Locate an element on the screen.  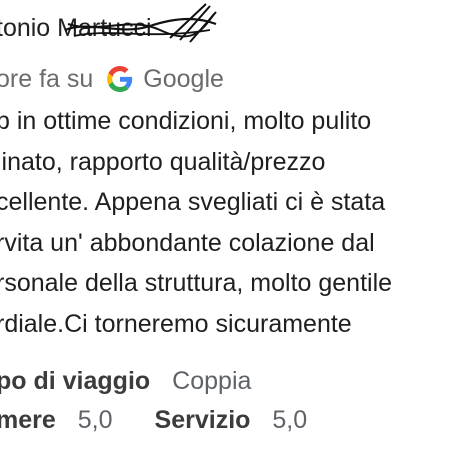
review-source: Google is located at coordinates (183, 78).